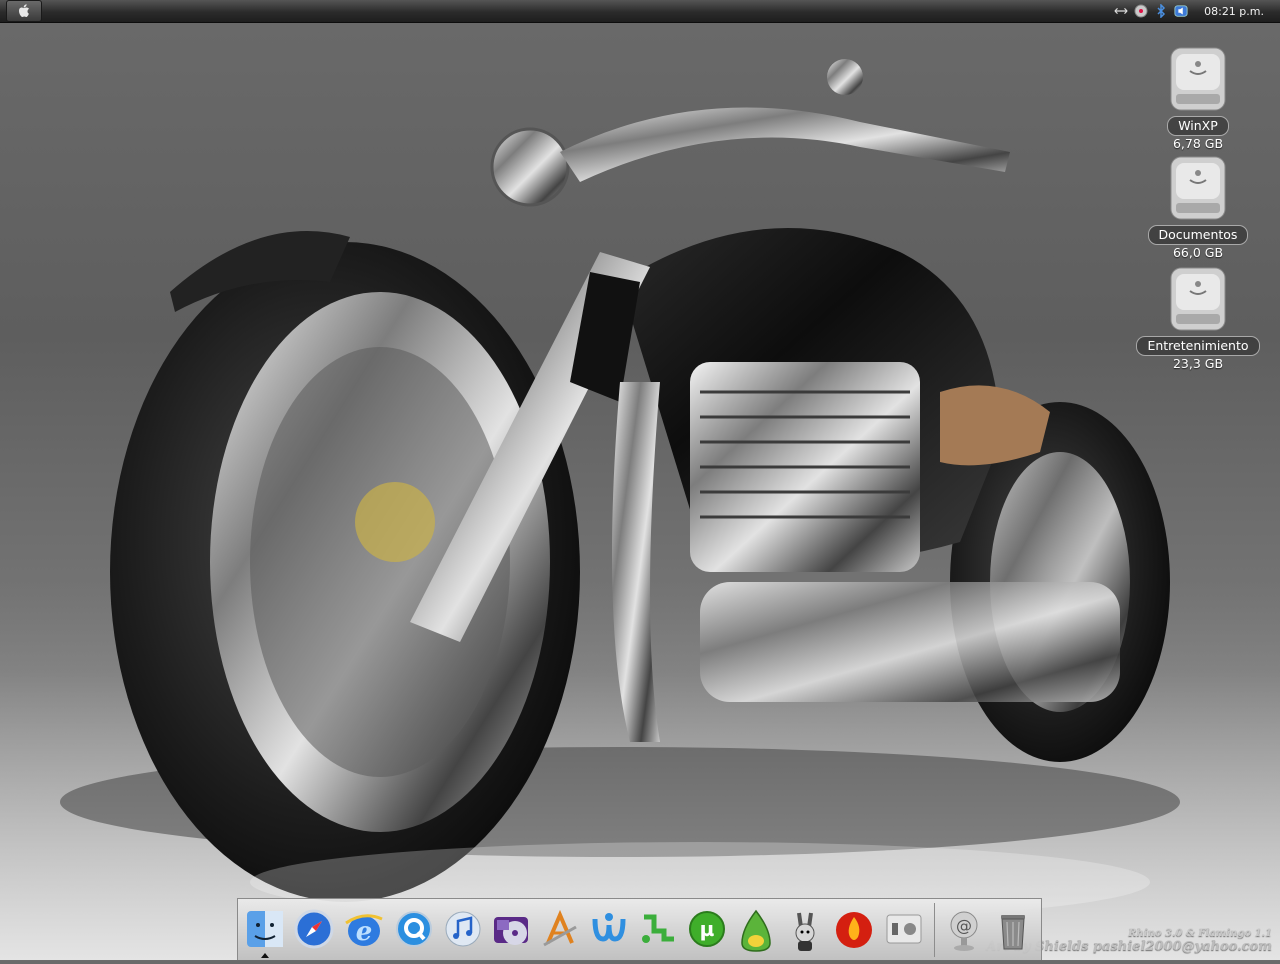  I want to click on desktop-drive-documentos: Documentos 66,0 GB, so click(1198, 208).